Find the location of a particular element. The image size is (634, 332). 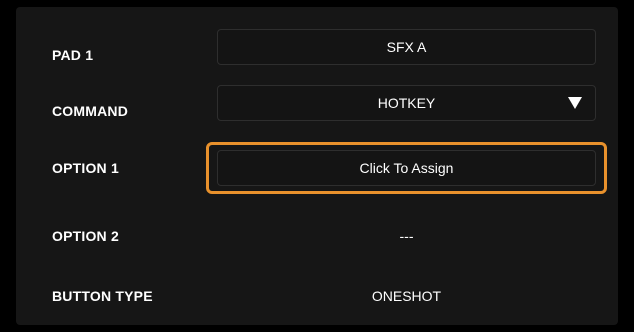

command-value: HOTKEY is located at coordinates (406, 103).